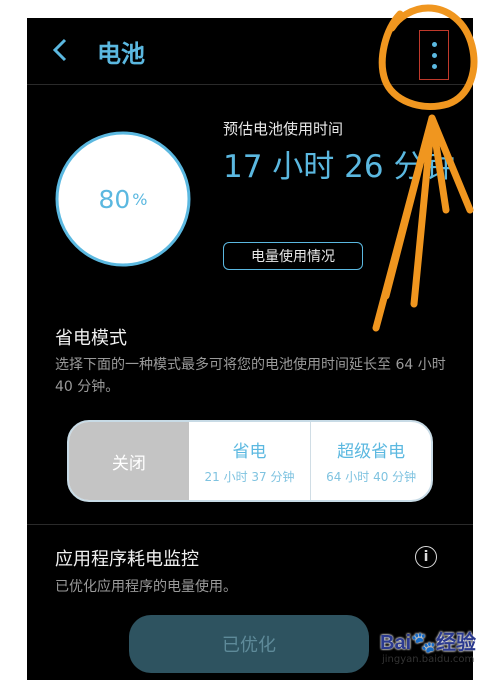  Describe the element at coordinates (114, 199) in the screenshot. I see `battery-percent-value: 80` at that location.